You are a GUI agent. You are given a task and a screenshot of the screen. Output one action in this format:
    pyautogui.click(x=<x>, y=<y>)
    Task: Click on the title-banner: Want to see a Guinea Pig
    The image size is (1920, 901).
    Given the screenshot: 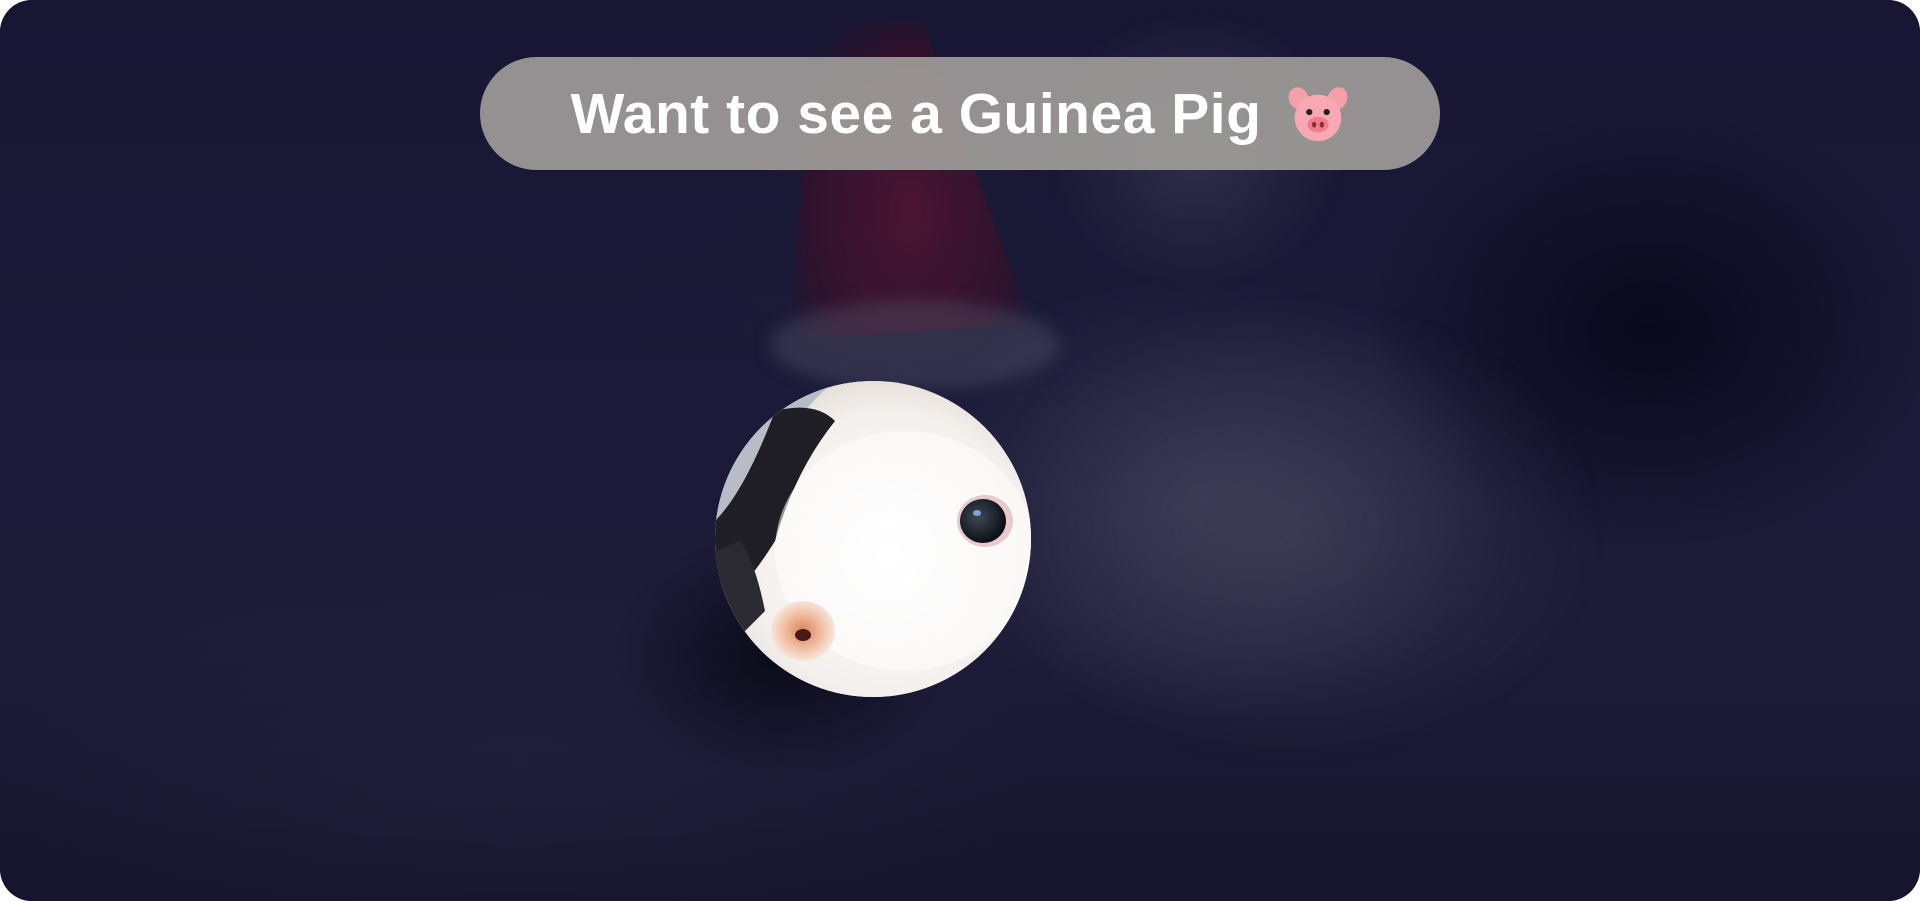 What is the action you would take?
    pyautogui.click(x=960, y=113)
    